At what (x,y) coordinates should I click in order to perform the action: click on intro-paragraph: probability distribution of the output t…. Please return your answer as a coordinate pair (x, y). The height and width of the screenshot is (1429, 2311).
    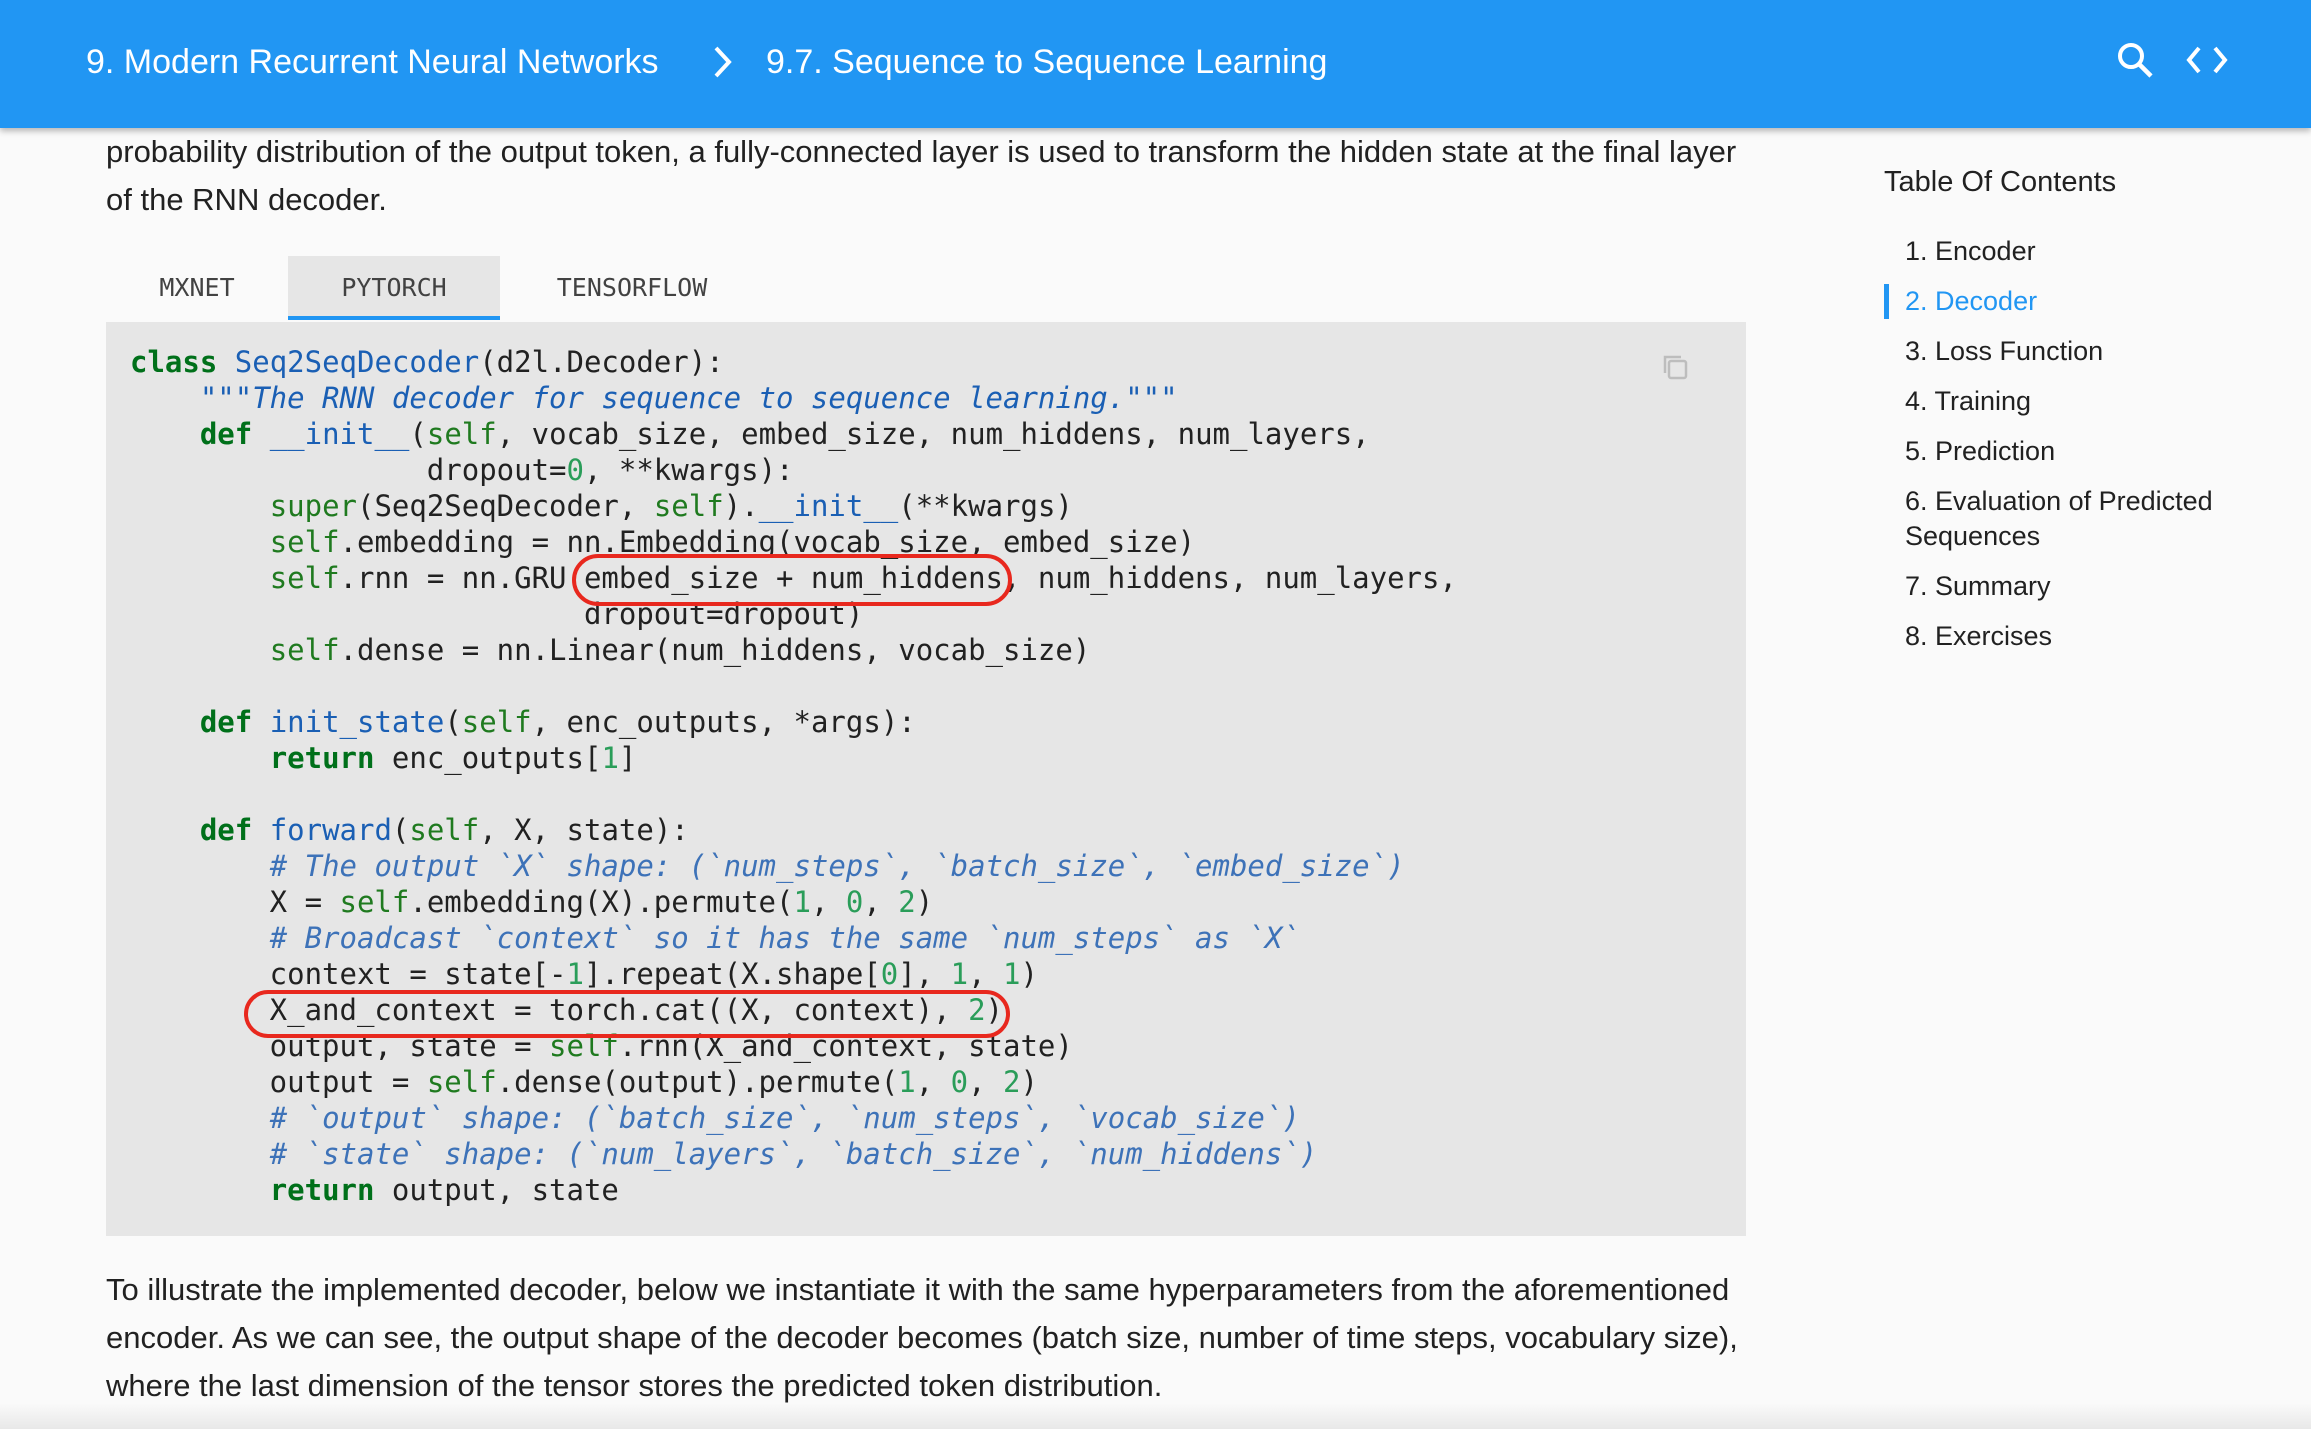
    Looking at the image, I should click on (921, 175).